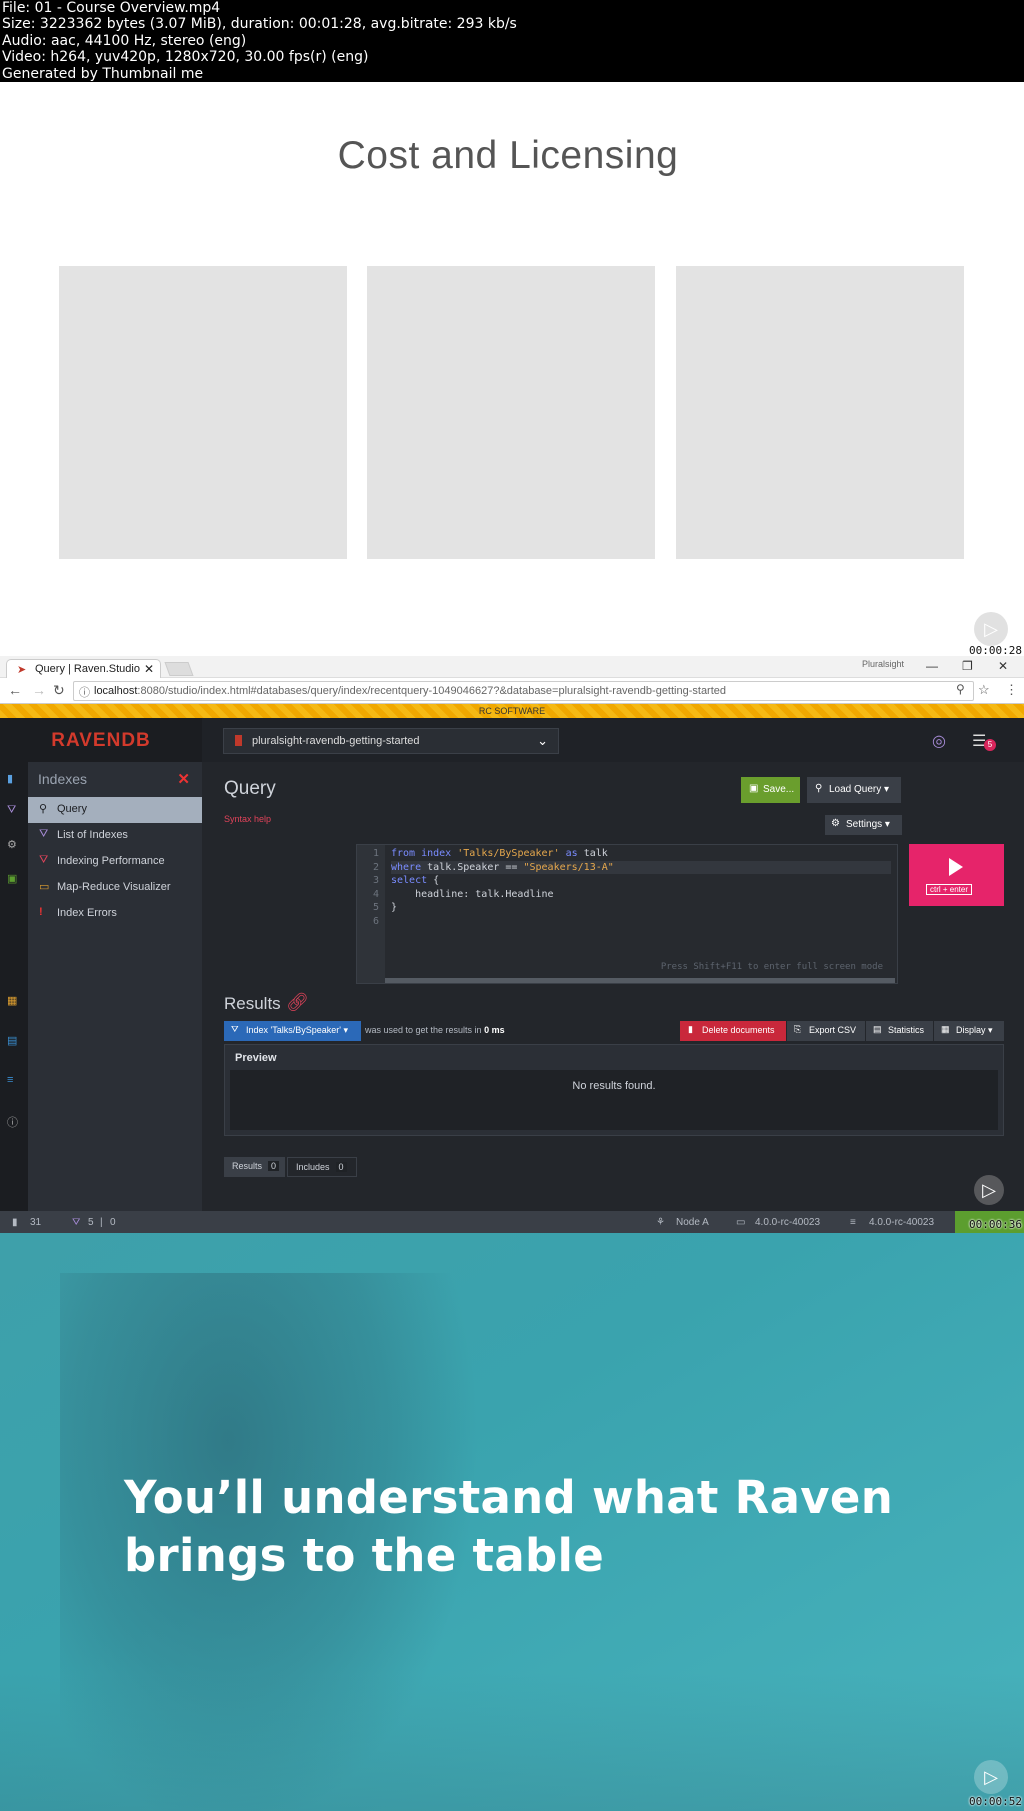  Describe the element at coordinates (11, 810) in the screenshot. I see `indexes-icon: ⛛` at that location.